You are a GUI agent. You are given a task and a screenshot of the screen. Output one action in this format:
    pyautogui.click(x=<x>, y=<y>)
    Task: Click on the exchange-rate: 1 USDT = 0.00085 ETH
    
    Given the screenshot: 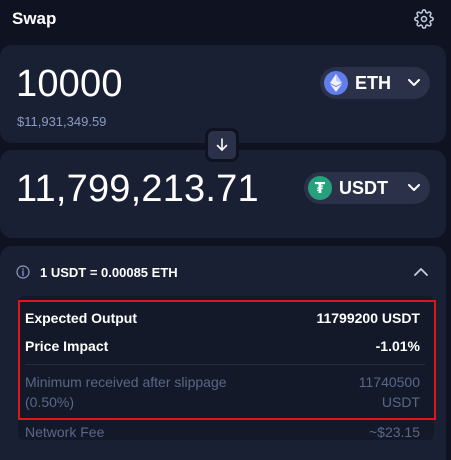 What is the action you would take?
    pyautogui.click(x=224, y=272)
    